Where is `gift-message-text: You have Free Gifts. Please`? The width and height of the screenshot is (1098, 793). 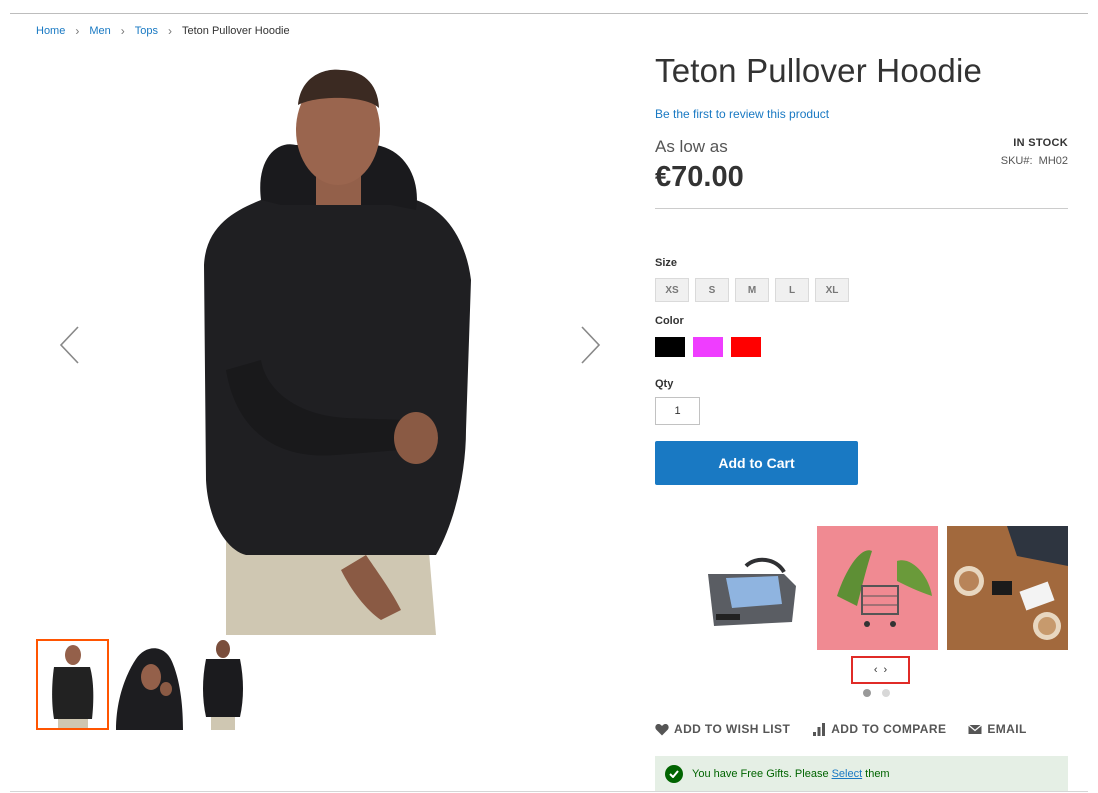 gift-message-text: You have Free Gifts. Please is located at coordinates (760, 773).